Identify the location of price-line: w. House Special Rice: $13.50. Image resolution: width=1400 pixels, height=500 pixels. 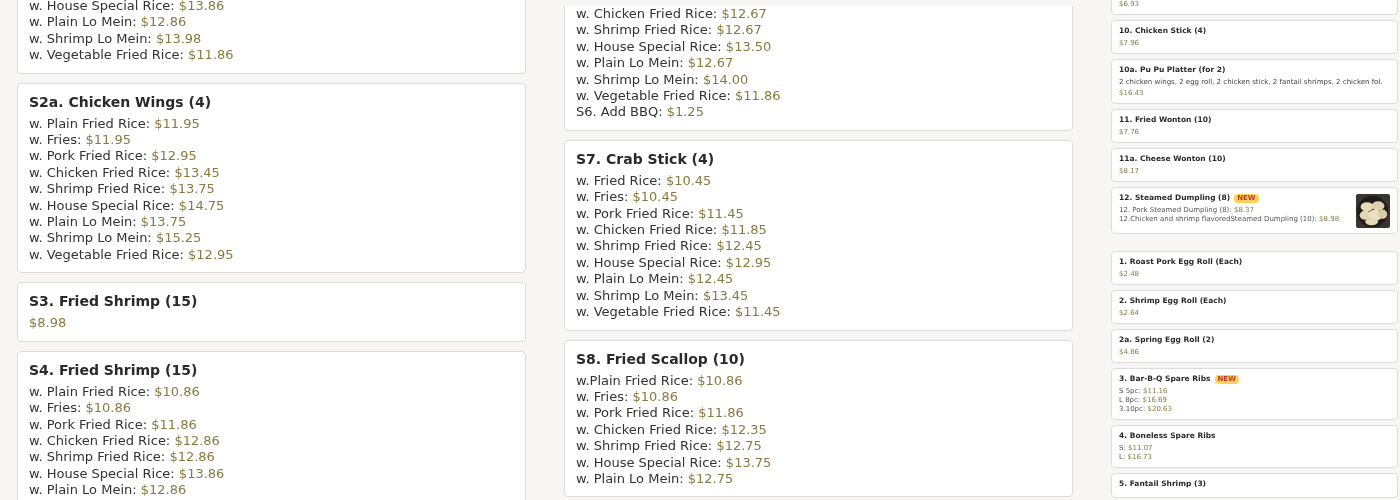
(674, 47).